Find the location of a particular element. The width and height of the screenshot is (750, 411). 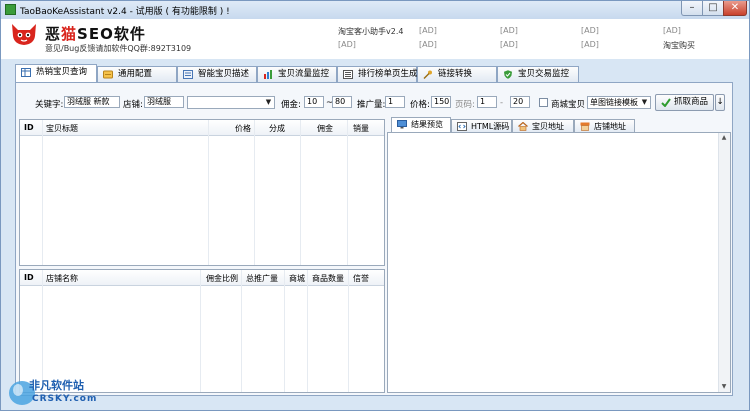

keyword-input: 羽绒服 新款 is located at coordinates (92, 102).